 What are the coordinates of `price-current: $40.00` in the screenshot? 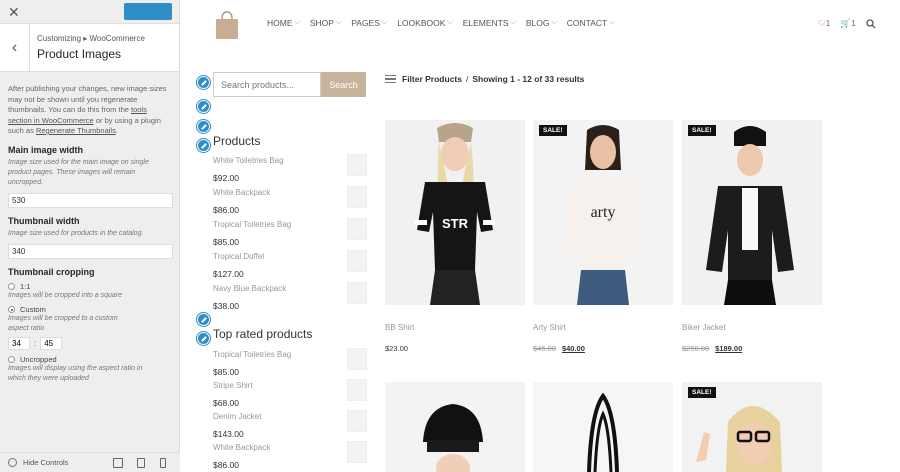 It's located at (573, 348).